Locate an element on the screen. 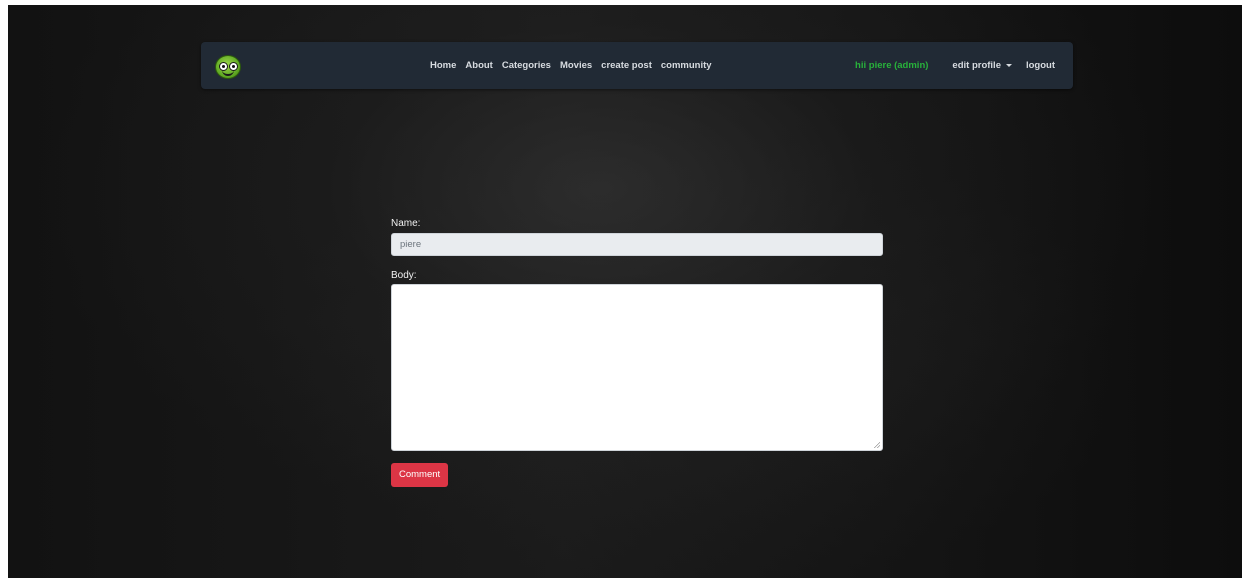 Image resolution: width=1250 pixels, height=578 pixels. edit-profile-dropdown: edit profile is located at coordinates (982, 65).